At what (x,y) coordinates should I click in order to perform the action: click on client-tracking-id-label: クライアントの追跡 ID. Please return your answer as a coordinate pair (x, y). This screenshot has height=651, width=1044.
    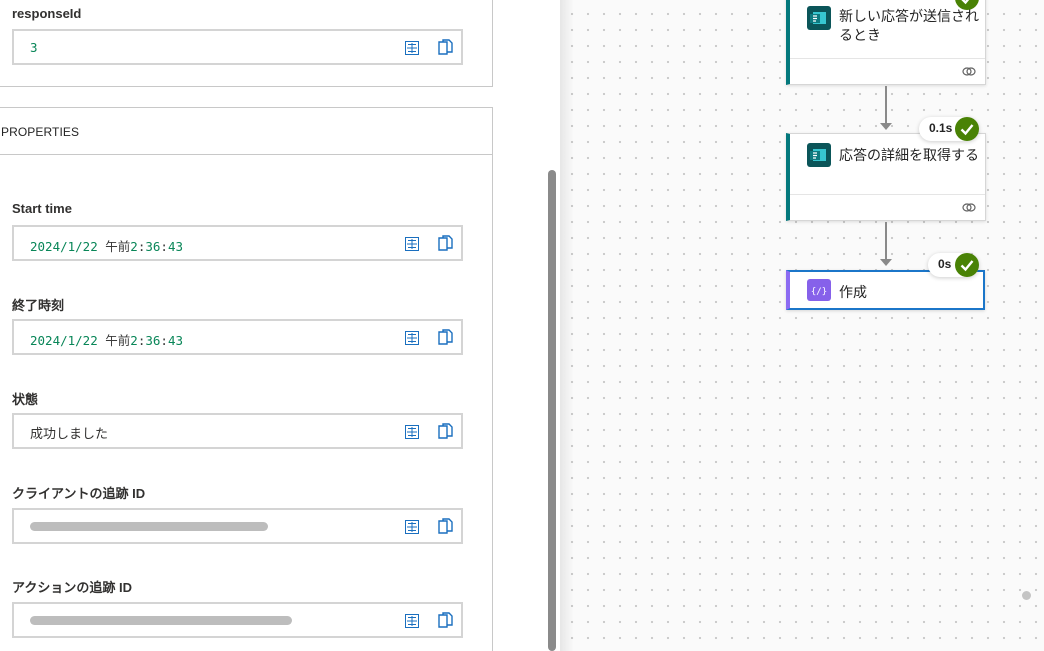
    Looking at the image, I should click on (79, 493).